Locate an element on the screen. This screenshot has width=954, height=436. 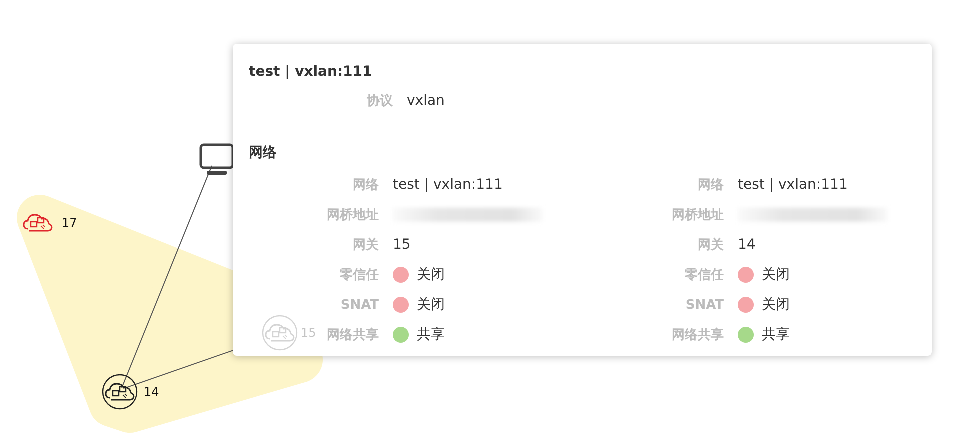
cloud-network-icon is located at coordinates (120, 392).